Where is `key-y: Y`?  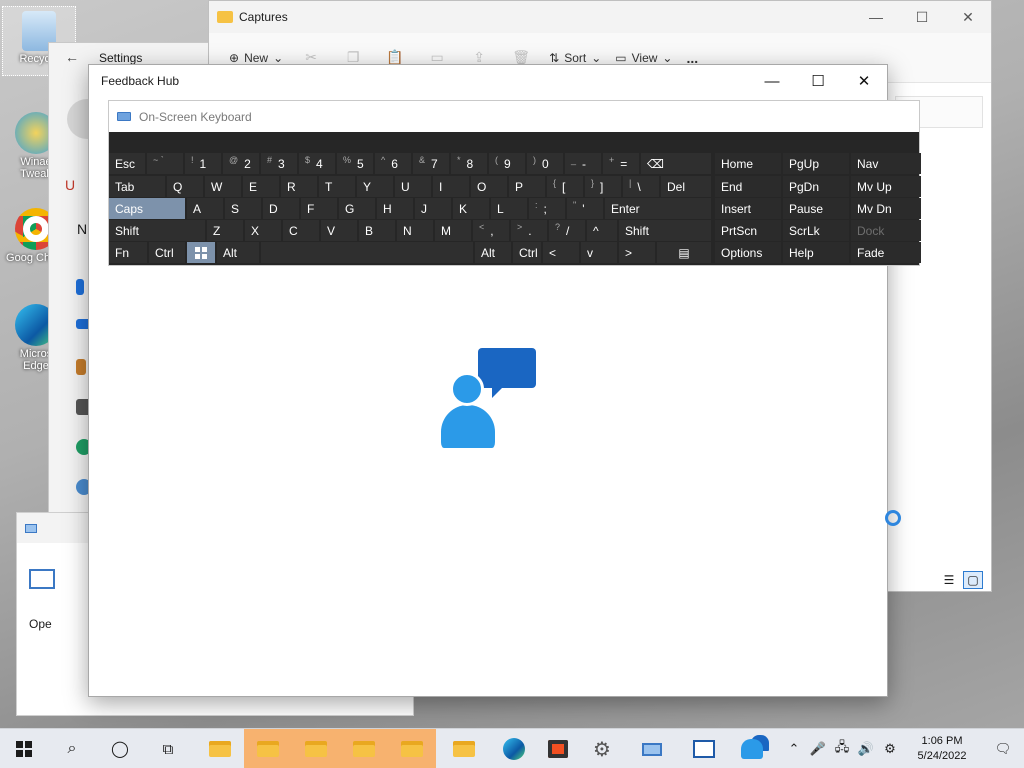
key-y: Y is located at coordinates (375, 186).